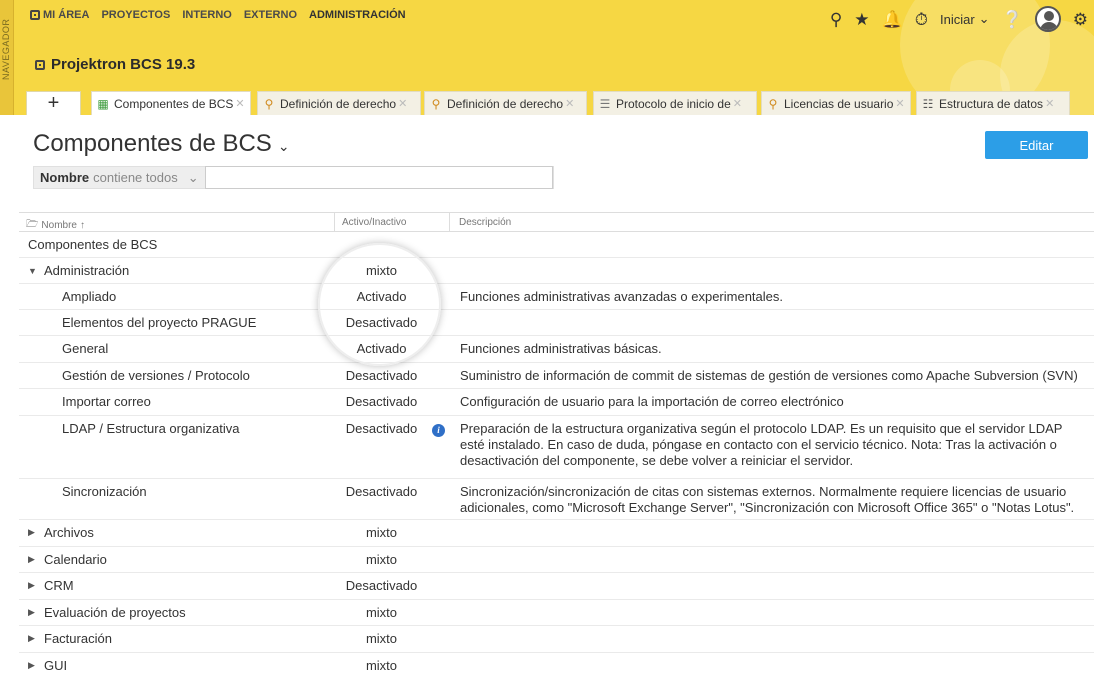 This screenshot has height=673, width=1094. I want to click on app-title: Projektron BCS 19.3, so click(115, 64).